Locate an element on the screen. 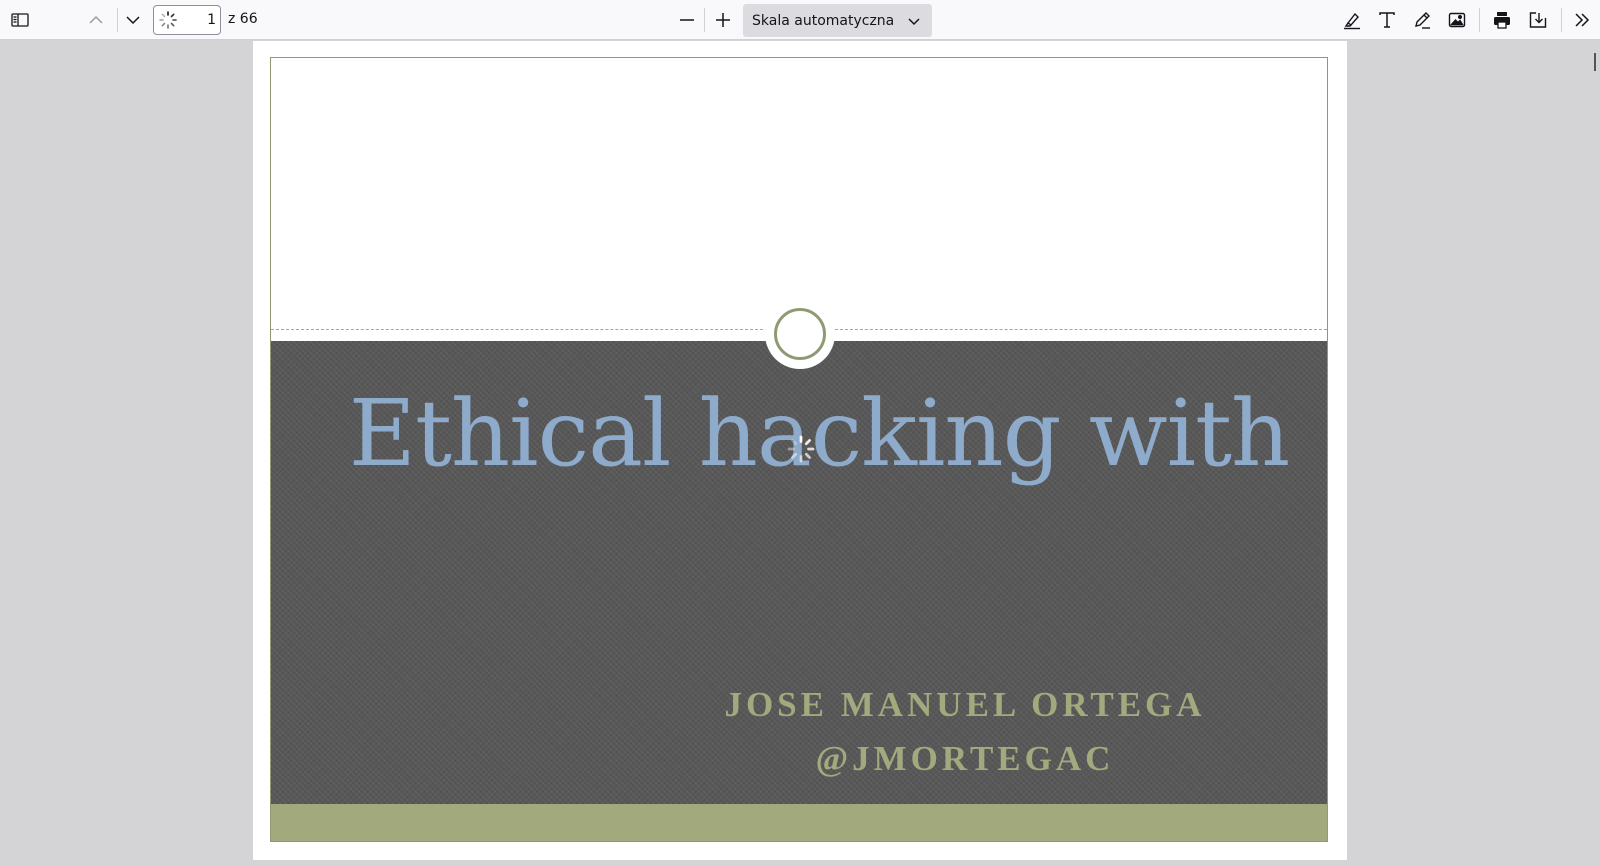 This screenshot has width=1600, height=865. double-chevron-right-icon is located at coordinates (1582, 20).